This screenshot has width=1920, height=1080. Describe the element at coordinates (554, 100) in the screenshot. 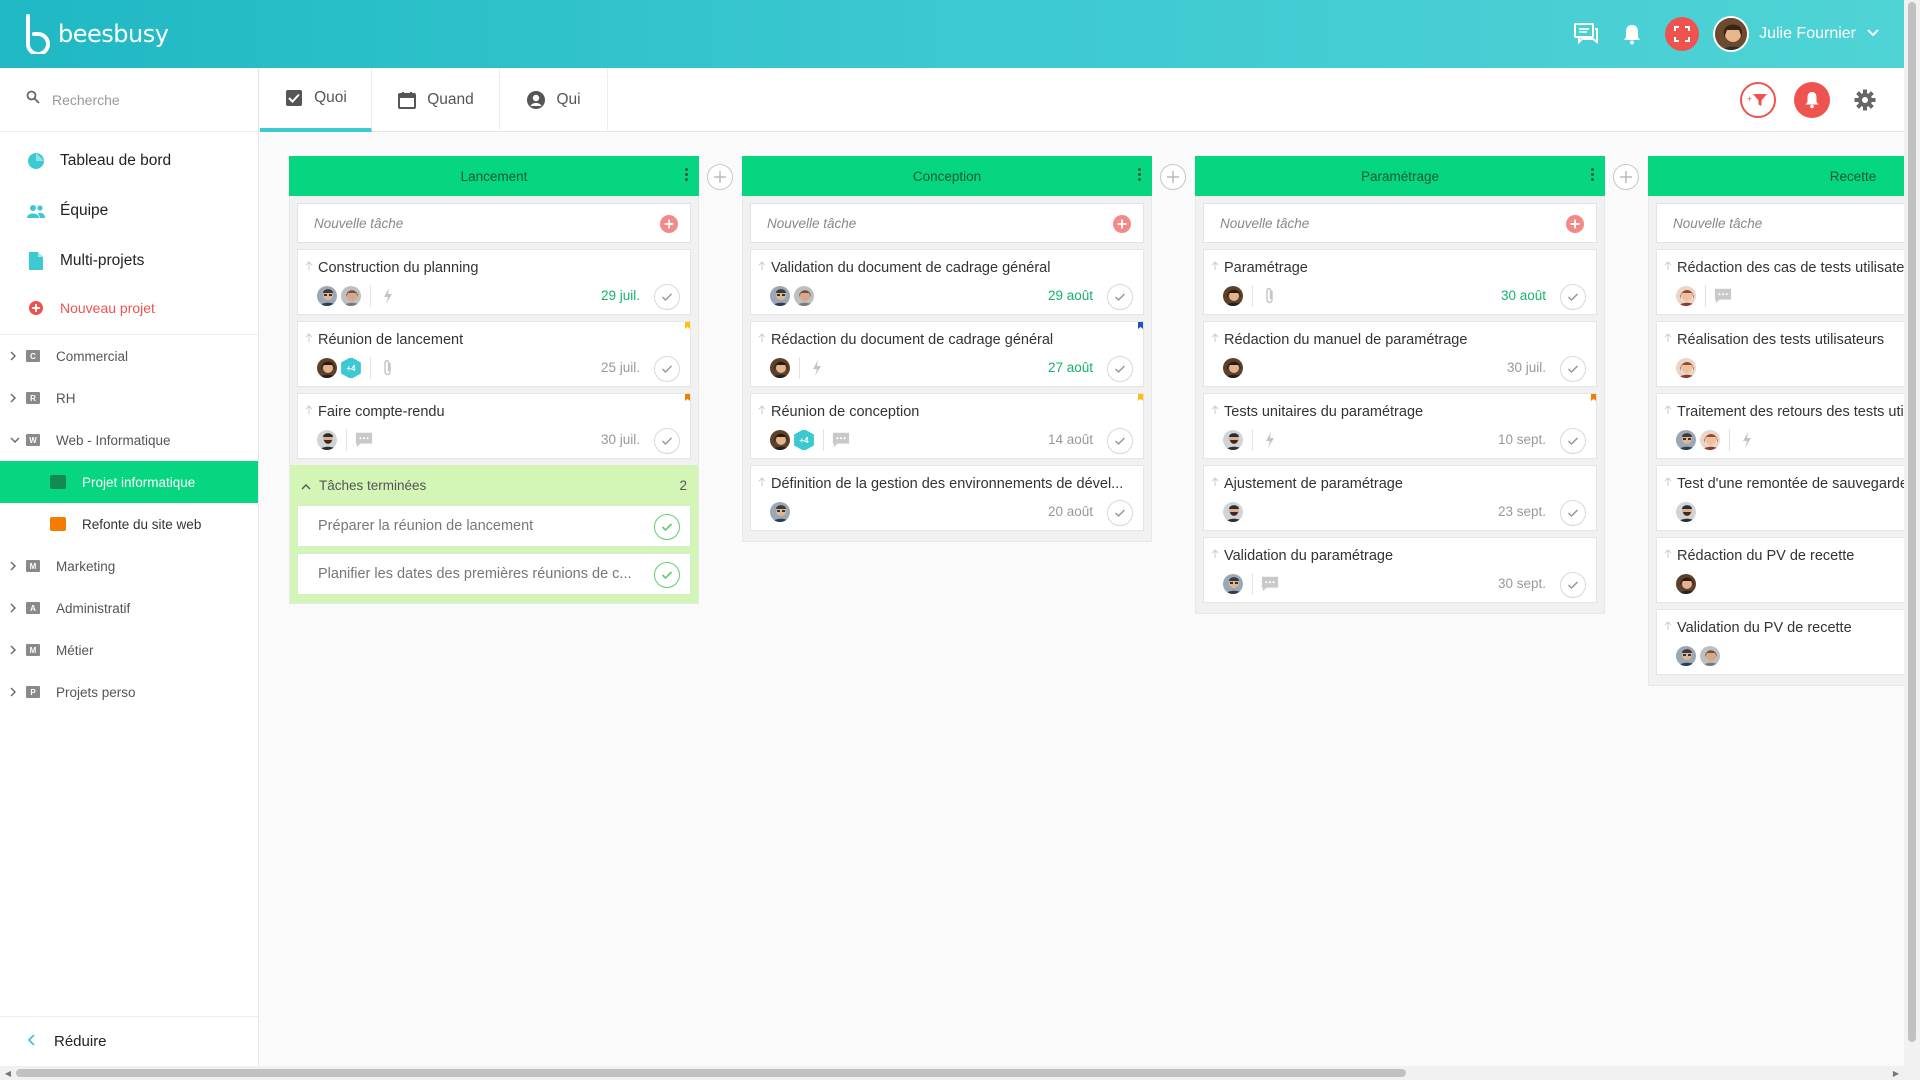

I see `tab-qui: Qui` at that location.